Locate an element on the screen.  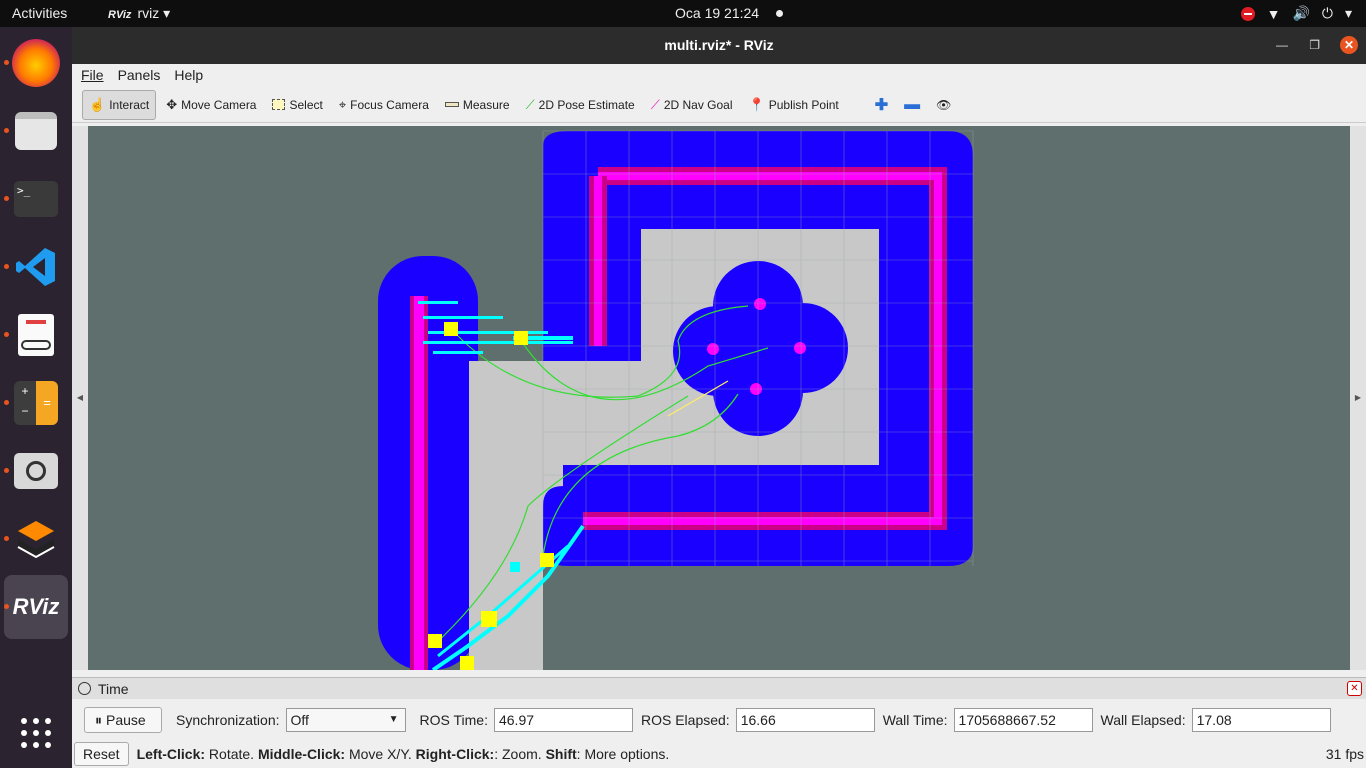
pause-button: ⏸ Pause is located at coordinates (123, 720).